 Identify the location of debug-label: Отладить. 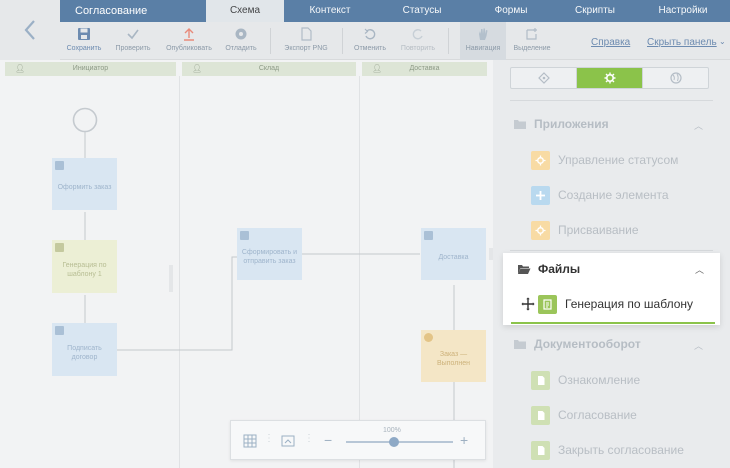
(241, 48).